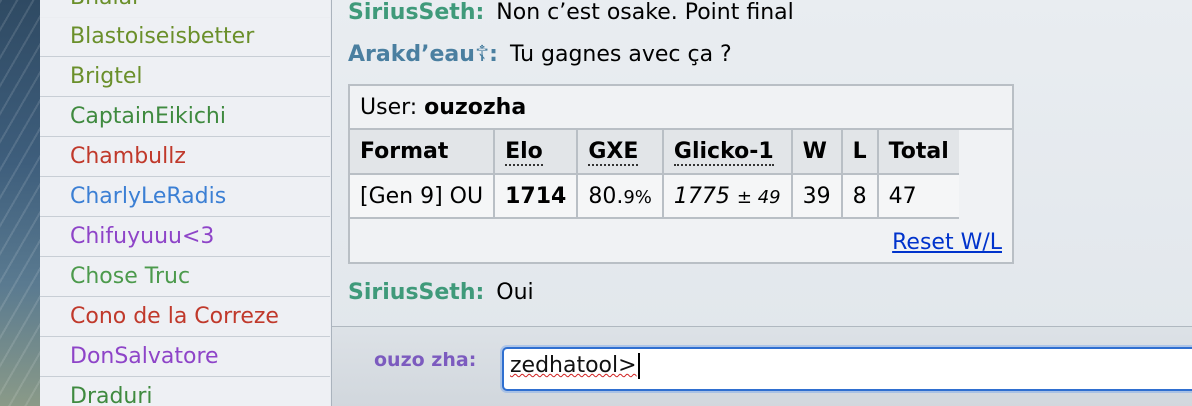 The image size is (1192, 406). What do you see at coordinates (185, 391) in the screenshot?
I see `user-list-item: Draduri` at bounding box center [185, 391].